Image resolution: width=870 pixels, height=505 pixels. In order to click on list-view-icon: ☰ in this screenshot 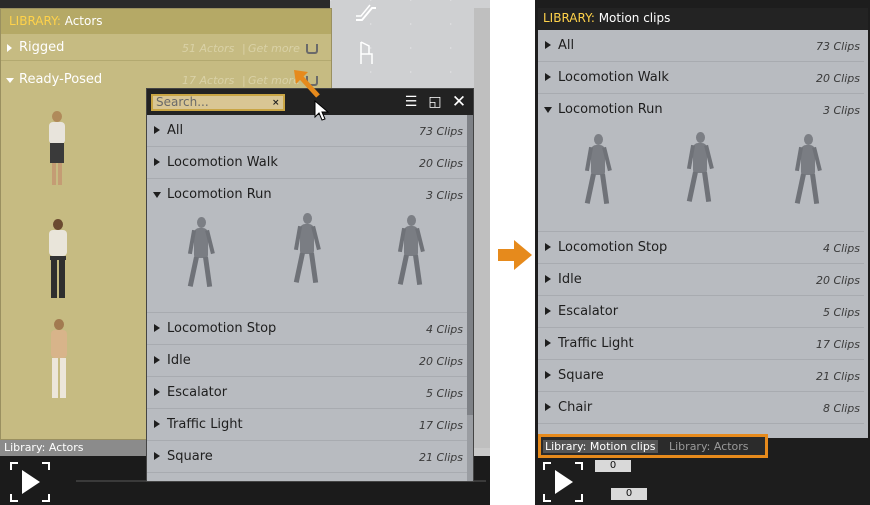, I will do `click(411, 102)`.